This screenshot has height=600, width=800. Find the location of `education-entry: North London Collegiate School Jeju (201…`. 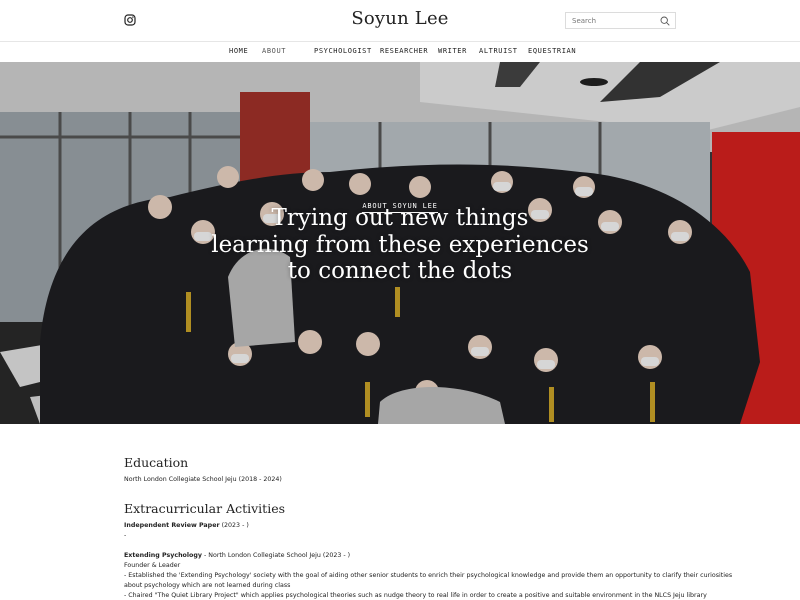

education-entry: North London Collegiate School Jeju (201… is located at coordinates (203, 479).